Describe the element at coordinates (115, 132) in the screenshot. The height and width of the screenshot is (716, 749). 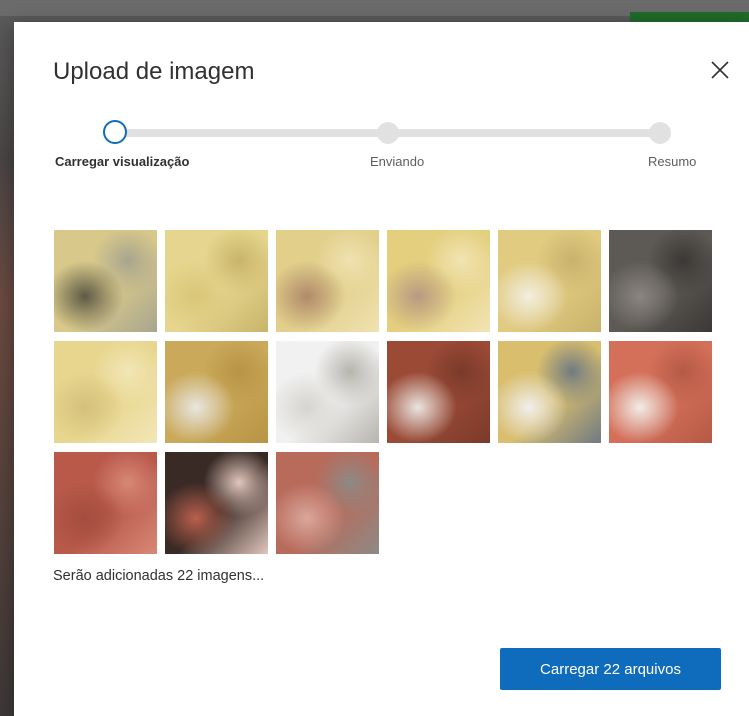
I see `step-1-indicator` at that location.